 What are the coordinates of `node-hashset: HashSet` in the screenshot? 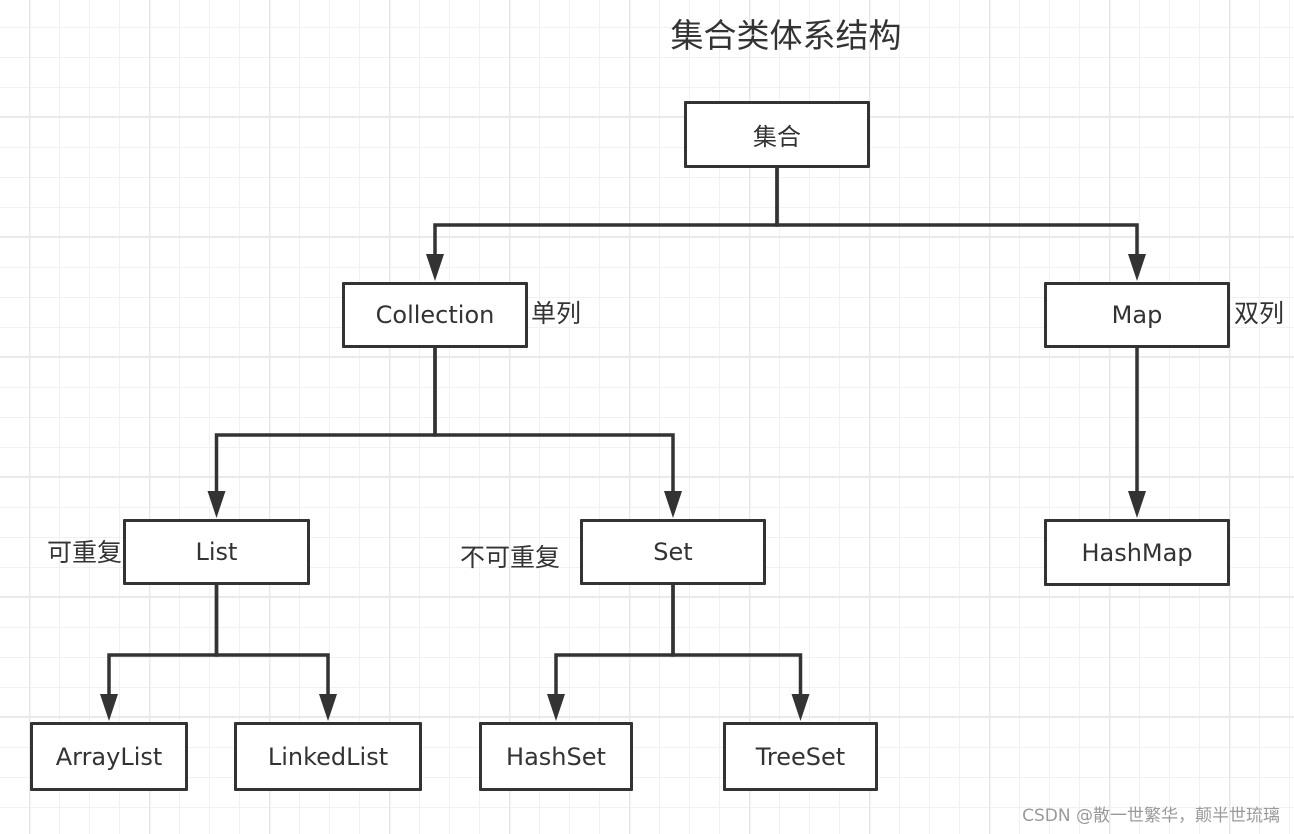 It's located at (556, 756).